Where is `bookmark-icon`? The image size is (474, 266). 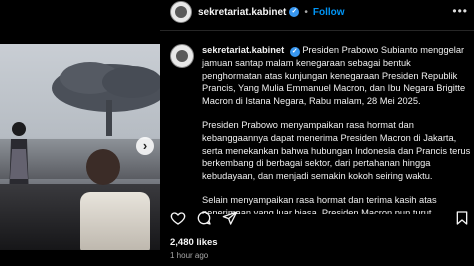
bookmark-icon is located at coordinates (462, 218).